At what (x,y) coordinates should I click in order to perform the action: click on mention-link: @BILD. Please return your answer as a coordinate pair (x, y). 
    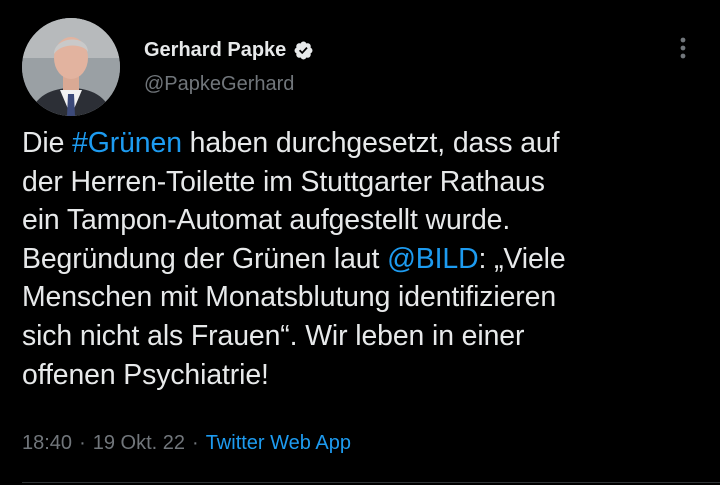
    Looking at the image, I should click on (433, 259).